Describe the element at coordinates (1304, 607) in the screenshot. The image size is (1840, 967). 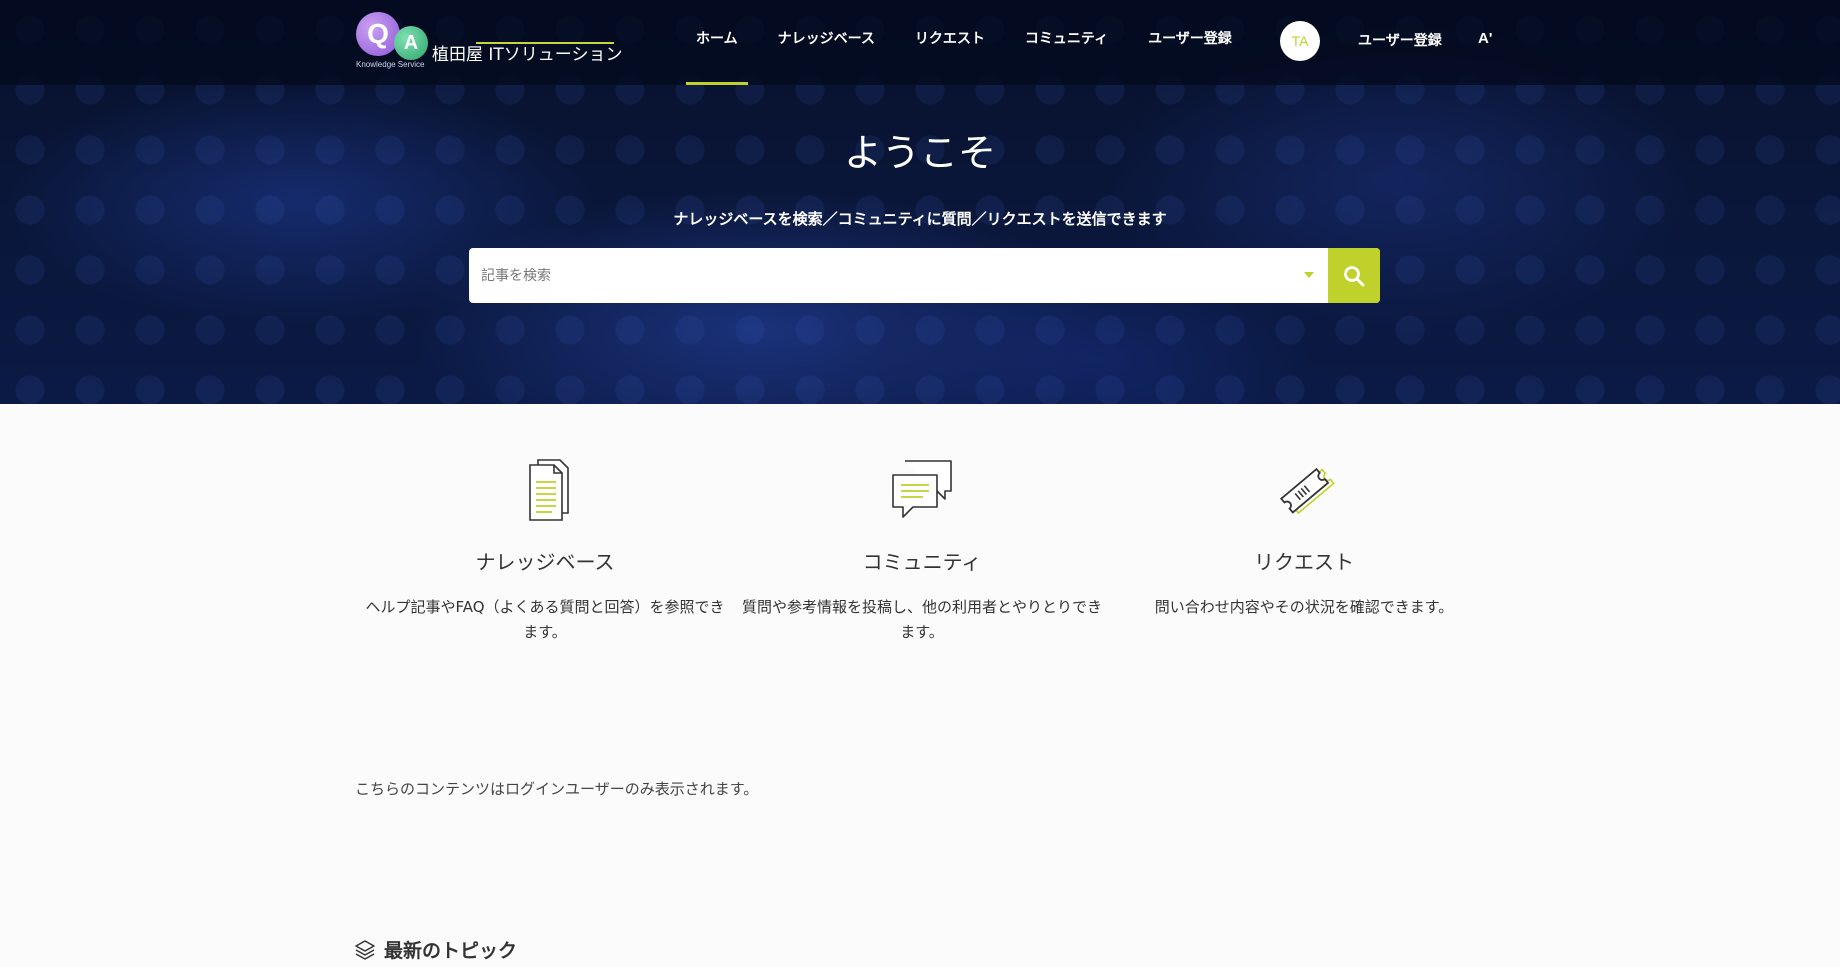
I see `feature-description: 問い合わせ内容やその状況を確認できます。` at that location.